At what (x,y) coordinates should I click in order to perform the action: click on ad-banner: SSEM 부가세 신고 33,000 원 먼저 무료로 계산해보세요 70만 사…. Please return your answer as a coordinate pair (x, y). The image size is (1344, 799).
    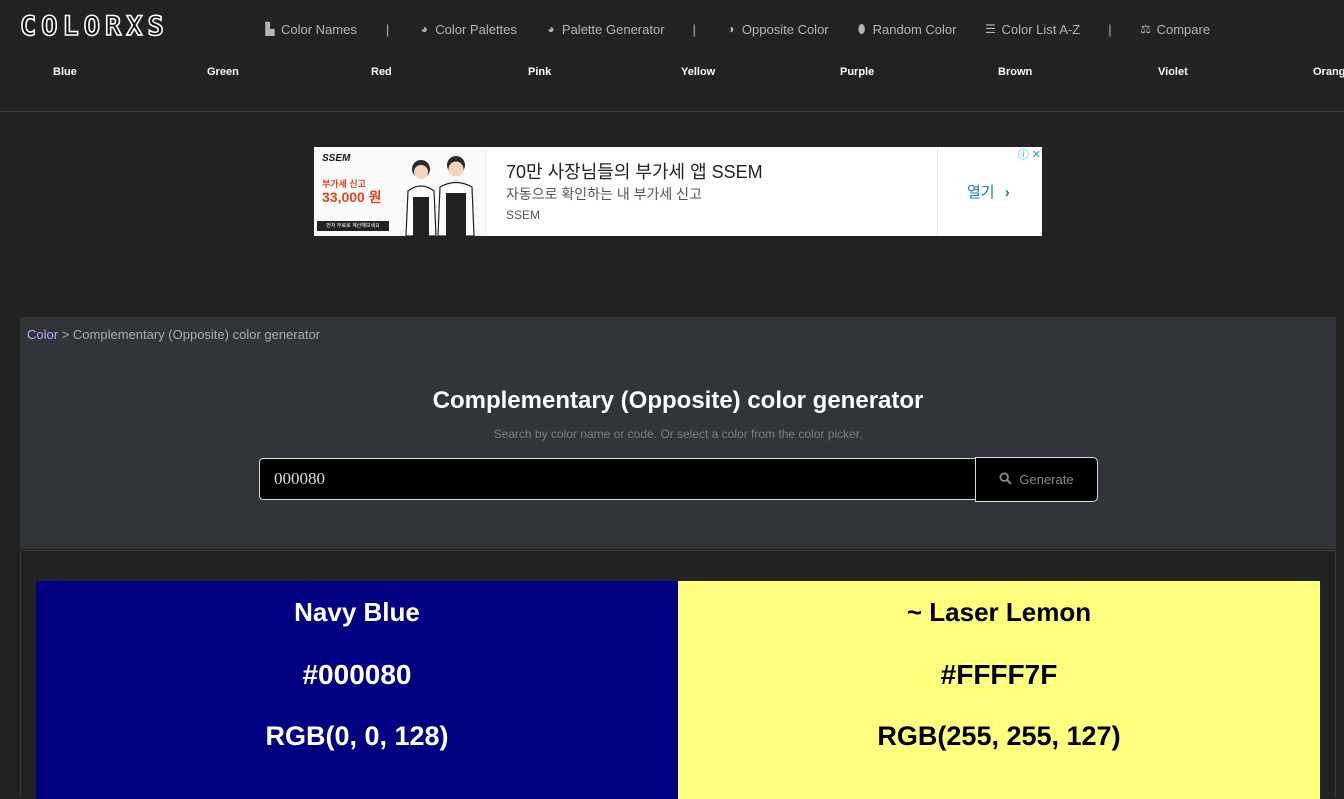
    Looking at the image, I should click on (678, 191).